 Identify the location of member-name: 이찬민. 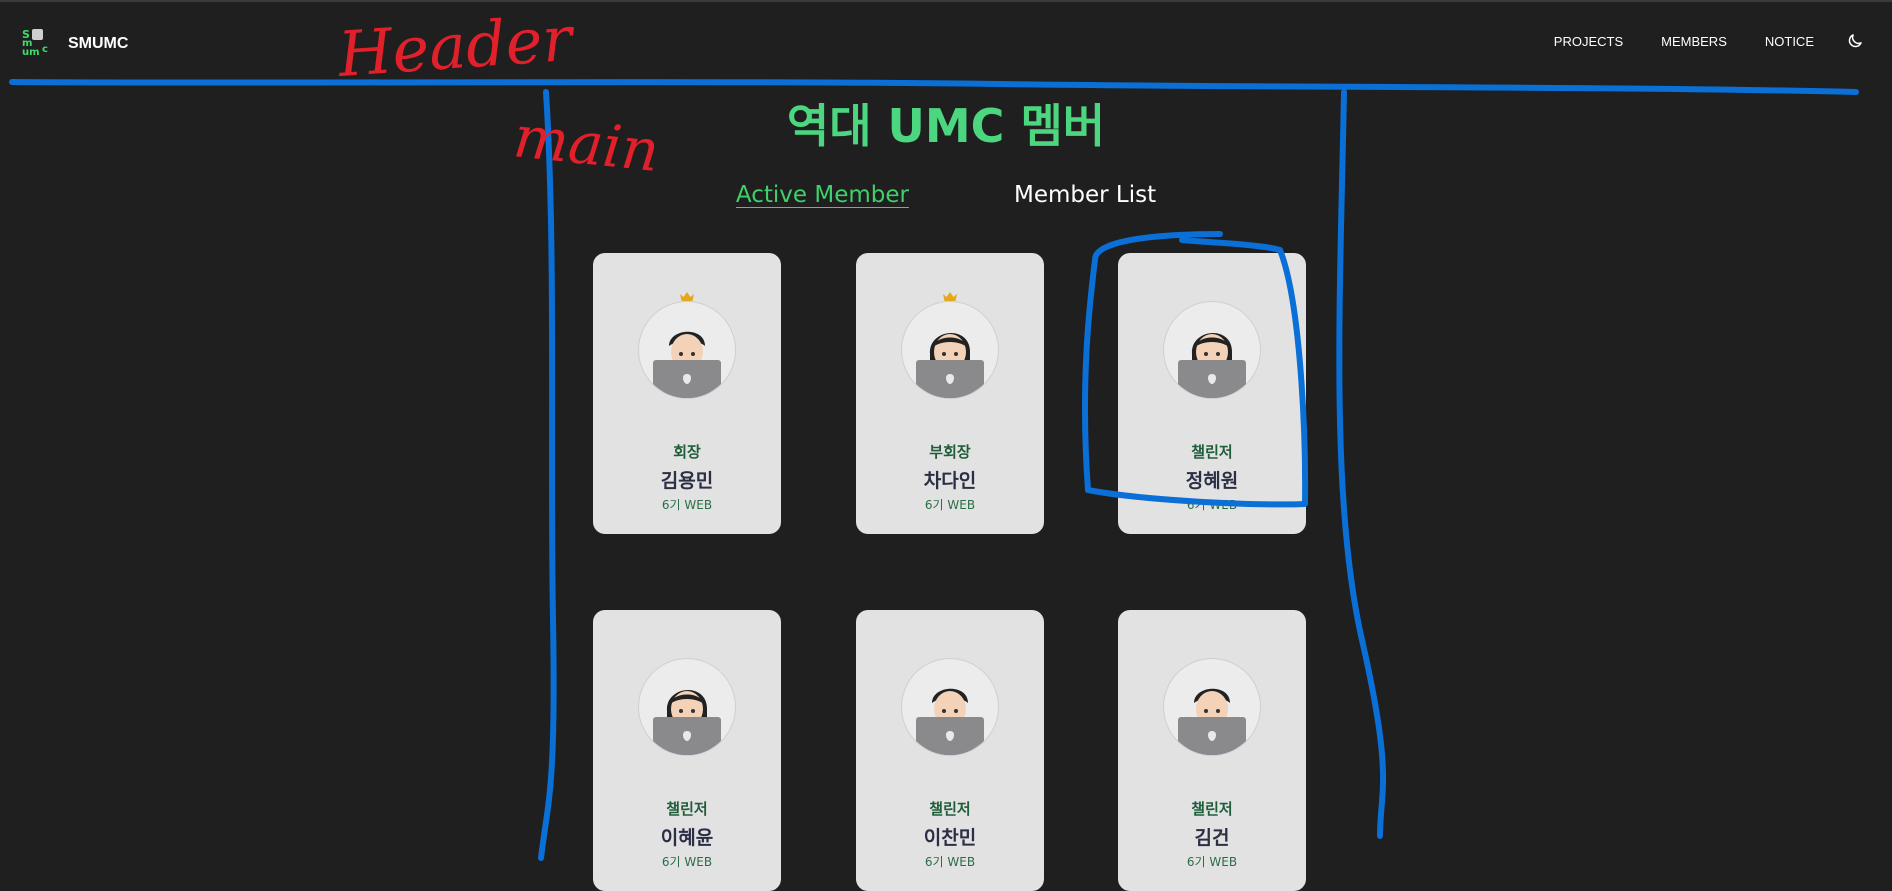
(950, 838).